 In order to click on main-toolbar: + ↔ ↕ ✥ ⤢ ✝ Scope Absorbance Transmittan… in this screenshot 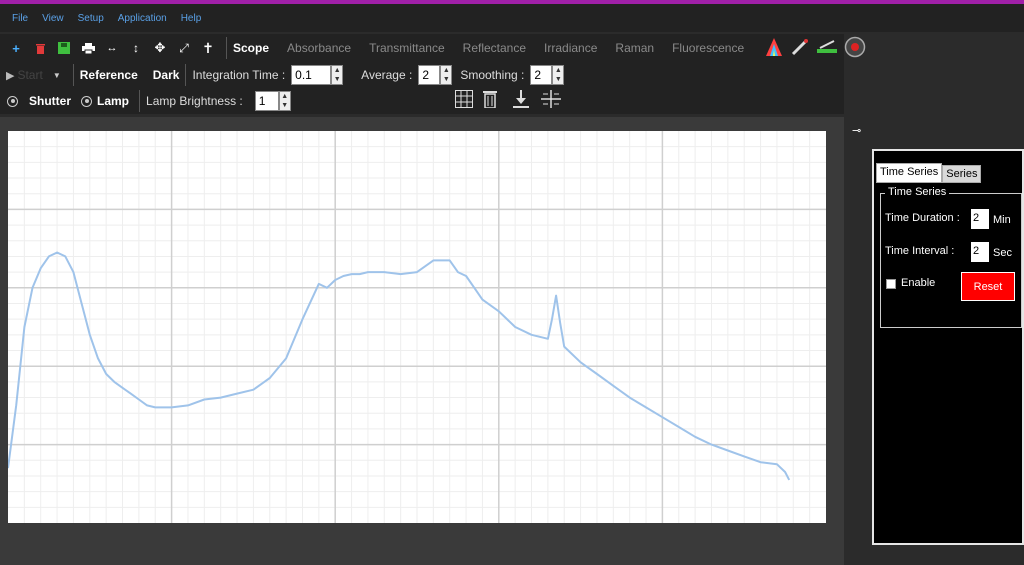, I will do `click(422, 48)`.